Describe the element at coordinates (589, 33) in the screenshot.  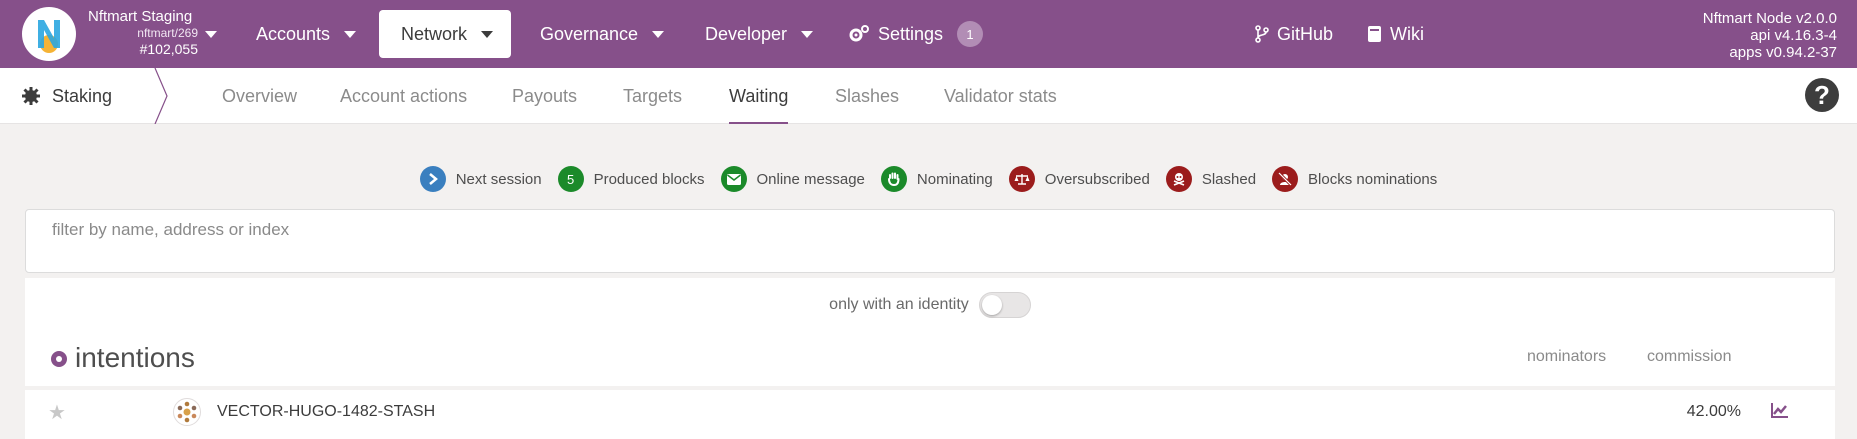
I see `menu-governance-label: Governance` at that location.